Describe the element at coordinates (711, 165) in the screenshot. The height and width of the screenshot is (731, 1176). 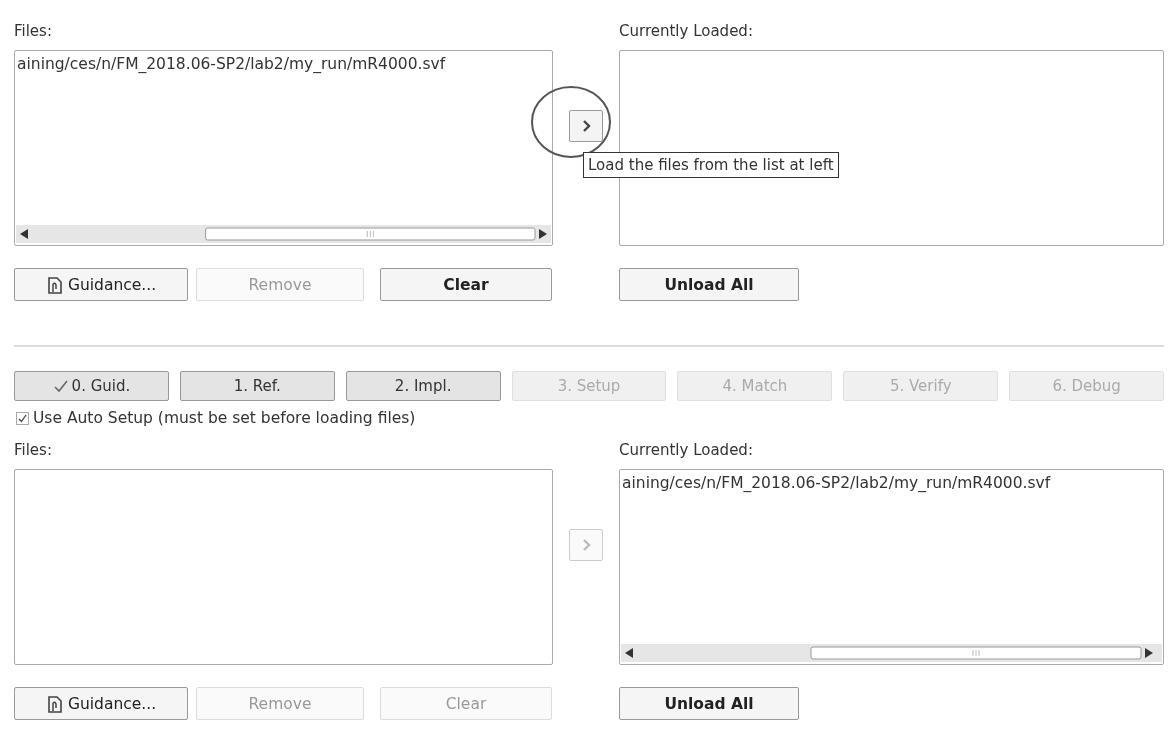
I see `tooltip: Load the files from the list at left` at that location.